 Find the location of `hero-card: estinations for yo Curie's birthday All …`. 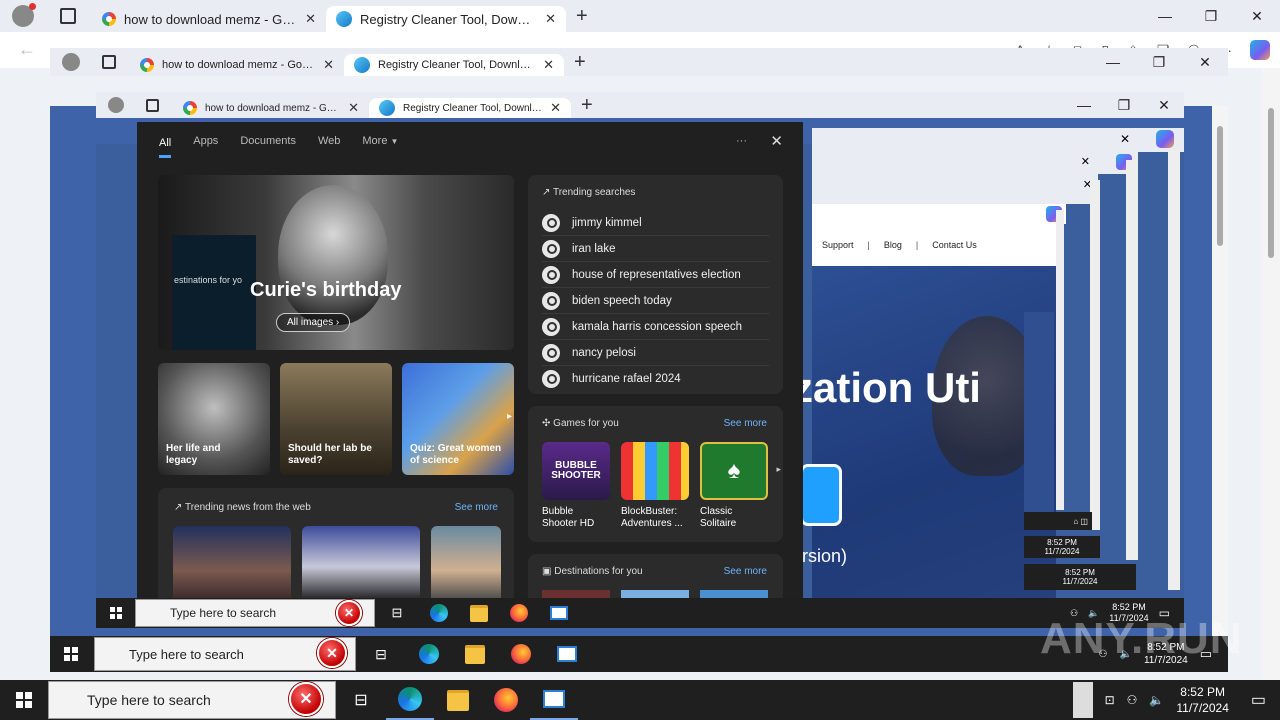

hero-card: estinations for yo Curie's birthday All … is located at coordinates (336, 262).